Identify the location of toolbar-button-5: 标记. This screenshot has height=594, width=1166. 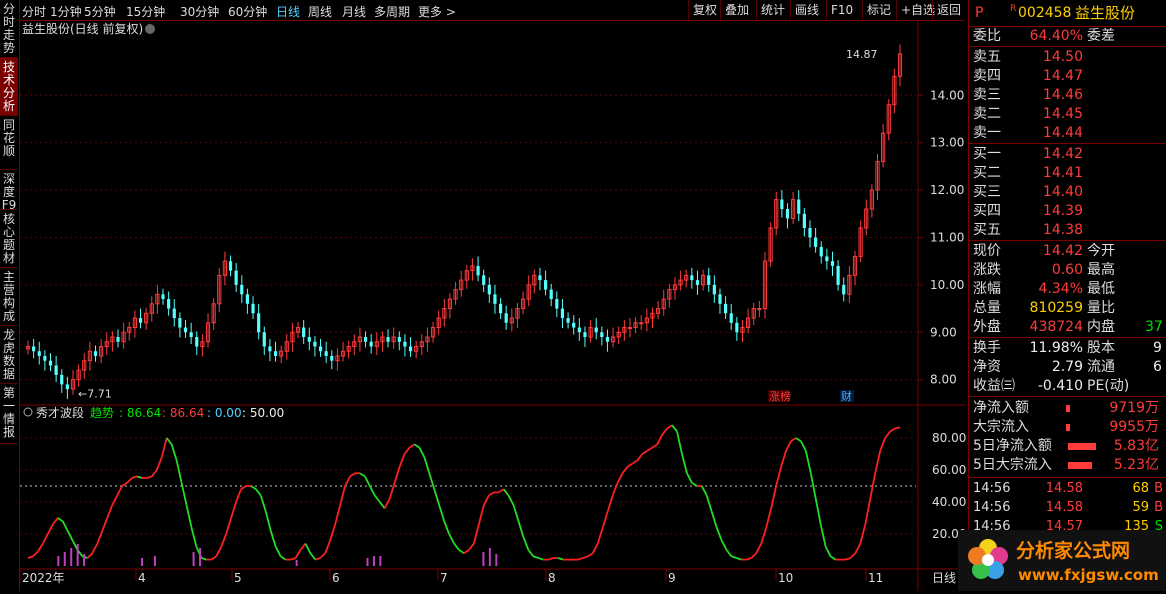
(878, 10).